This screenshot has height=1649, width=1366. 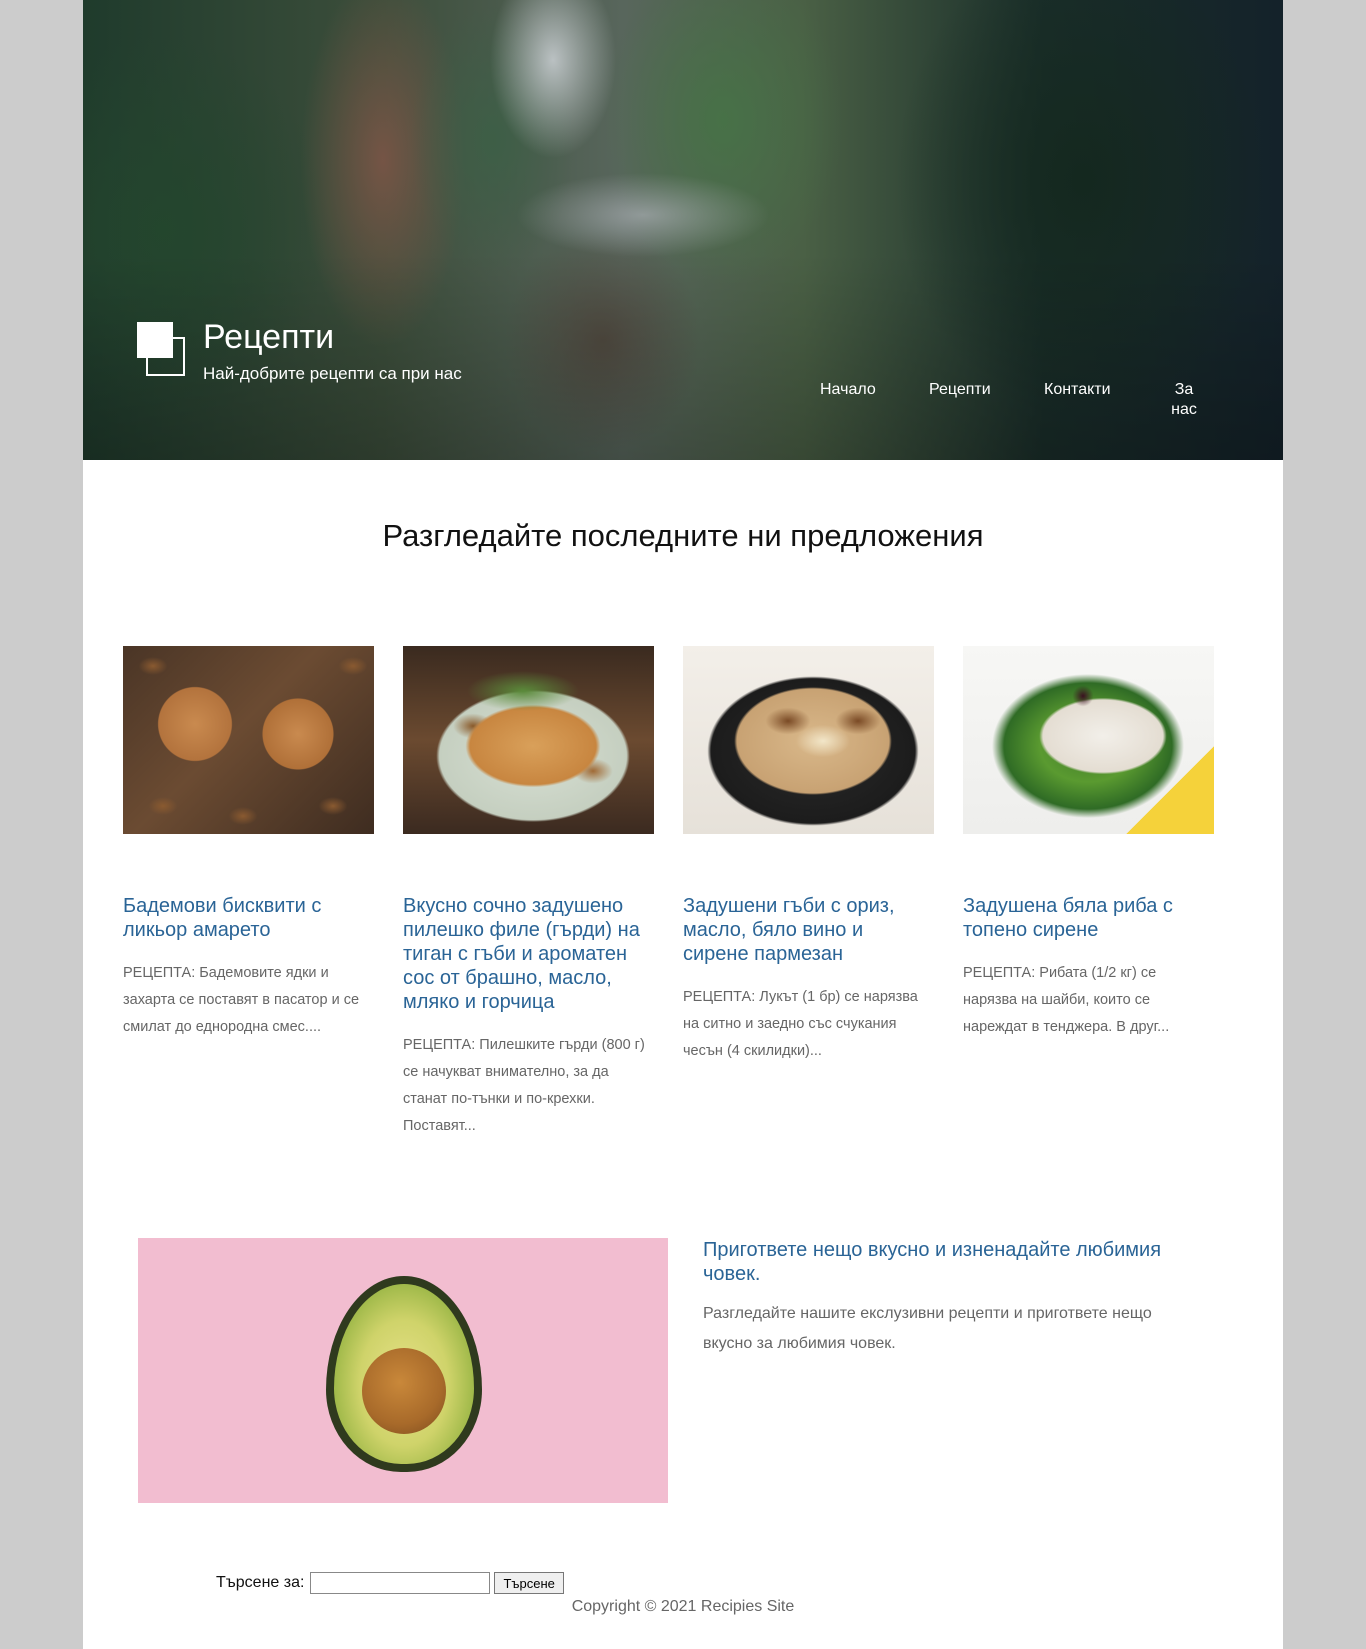 I want to click on section-heading: Разгледайте последните ни предложения, so click(x=683, y=535).